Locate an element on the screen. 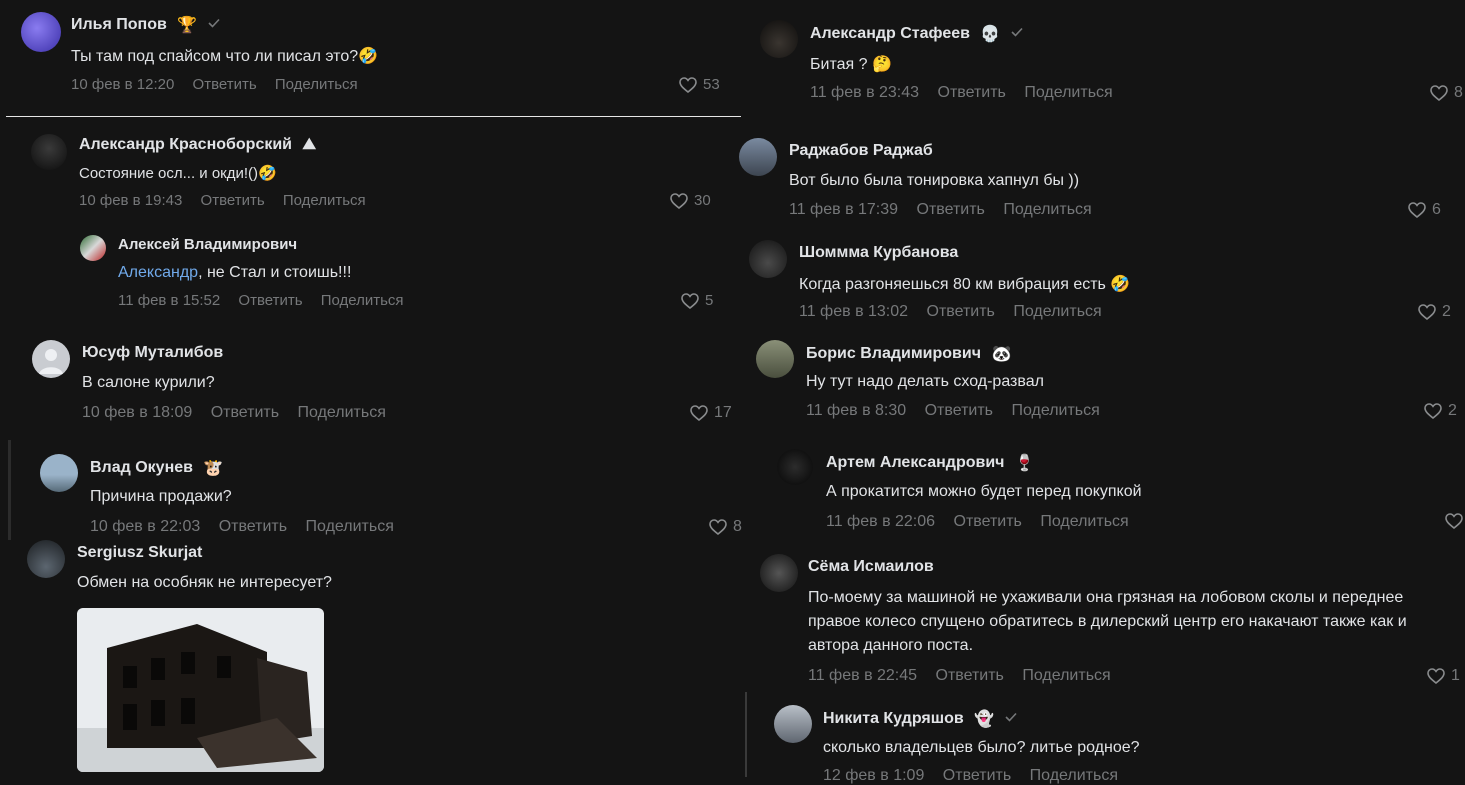 This screenshot has width=1465, height=785. comment-date: 10 фев в 18:09 is located at coordinates (137, 412).